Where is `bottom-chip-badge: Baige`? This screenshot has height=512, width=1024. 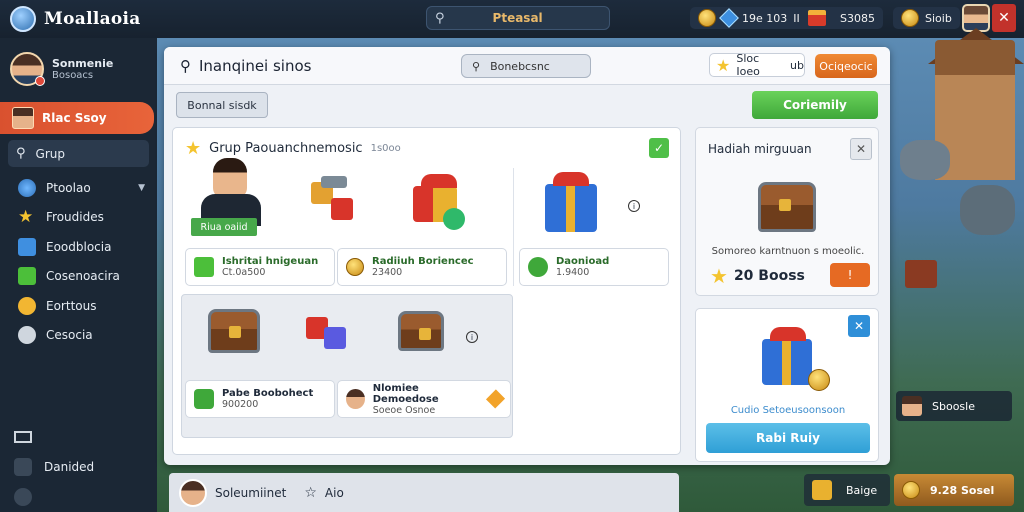 bottom-chip-badge: Baige is located at coordinates (847, 490).